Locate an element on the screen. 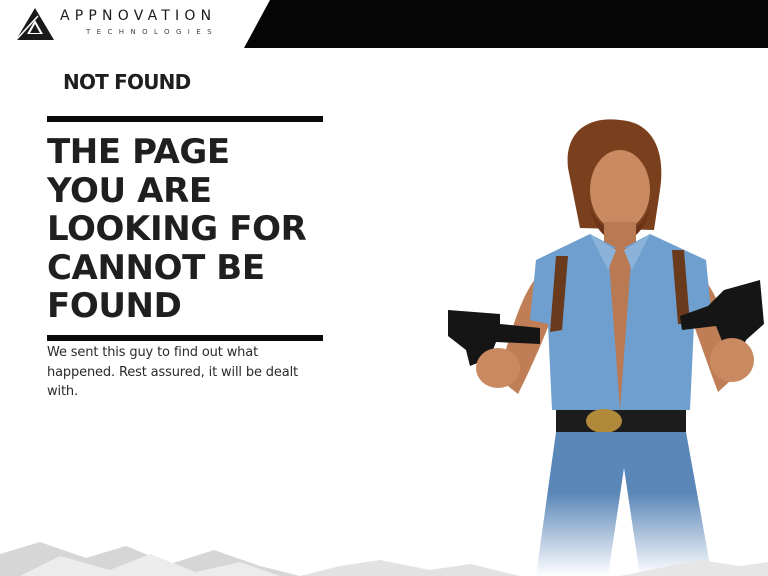  brand-name: APPNOVATION is located at coordinates (138, 16).